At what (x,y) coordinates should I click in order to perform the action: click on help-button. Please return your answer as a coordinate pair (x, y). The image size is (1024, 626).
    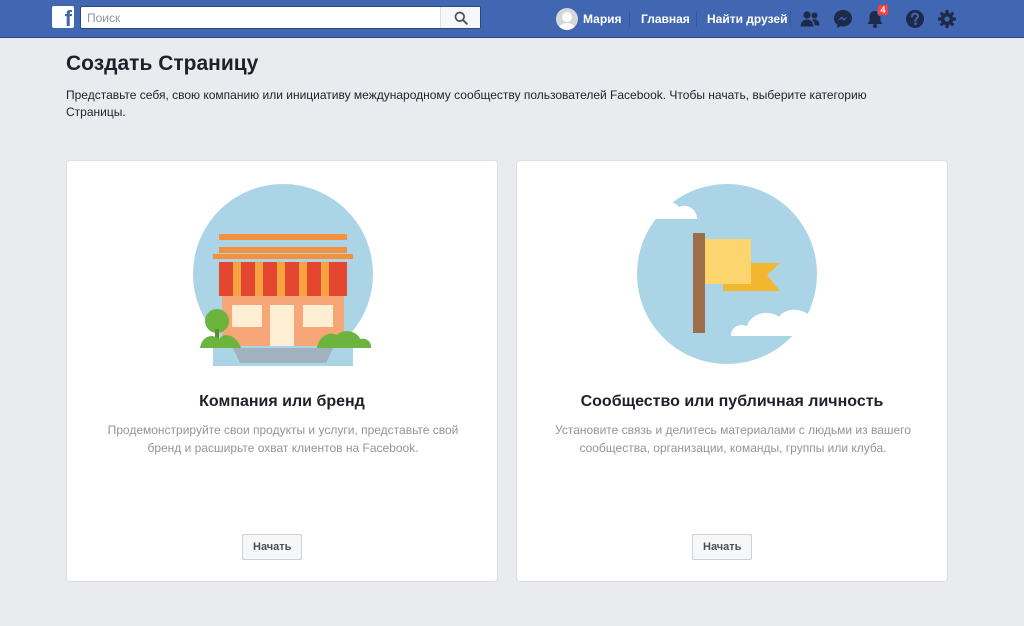
    Looking at the image, I should click on (915, 19).